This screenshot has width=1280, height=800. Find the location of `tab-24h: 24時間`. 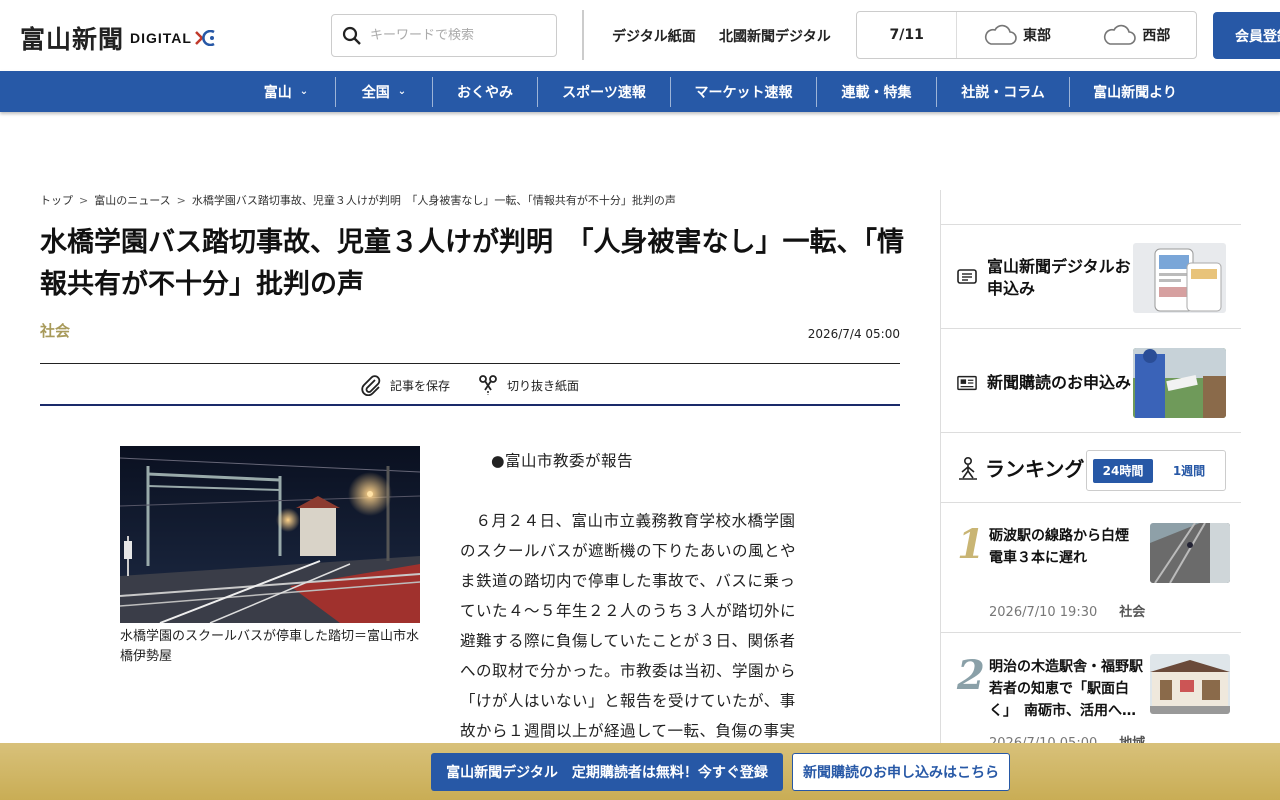

tab-24h: 24時間 is located at coordinates (1123, 470).